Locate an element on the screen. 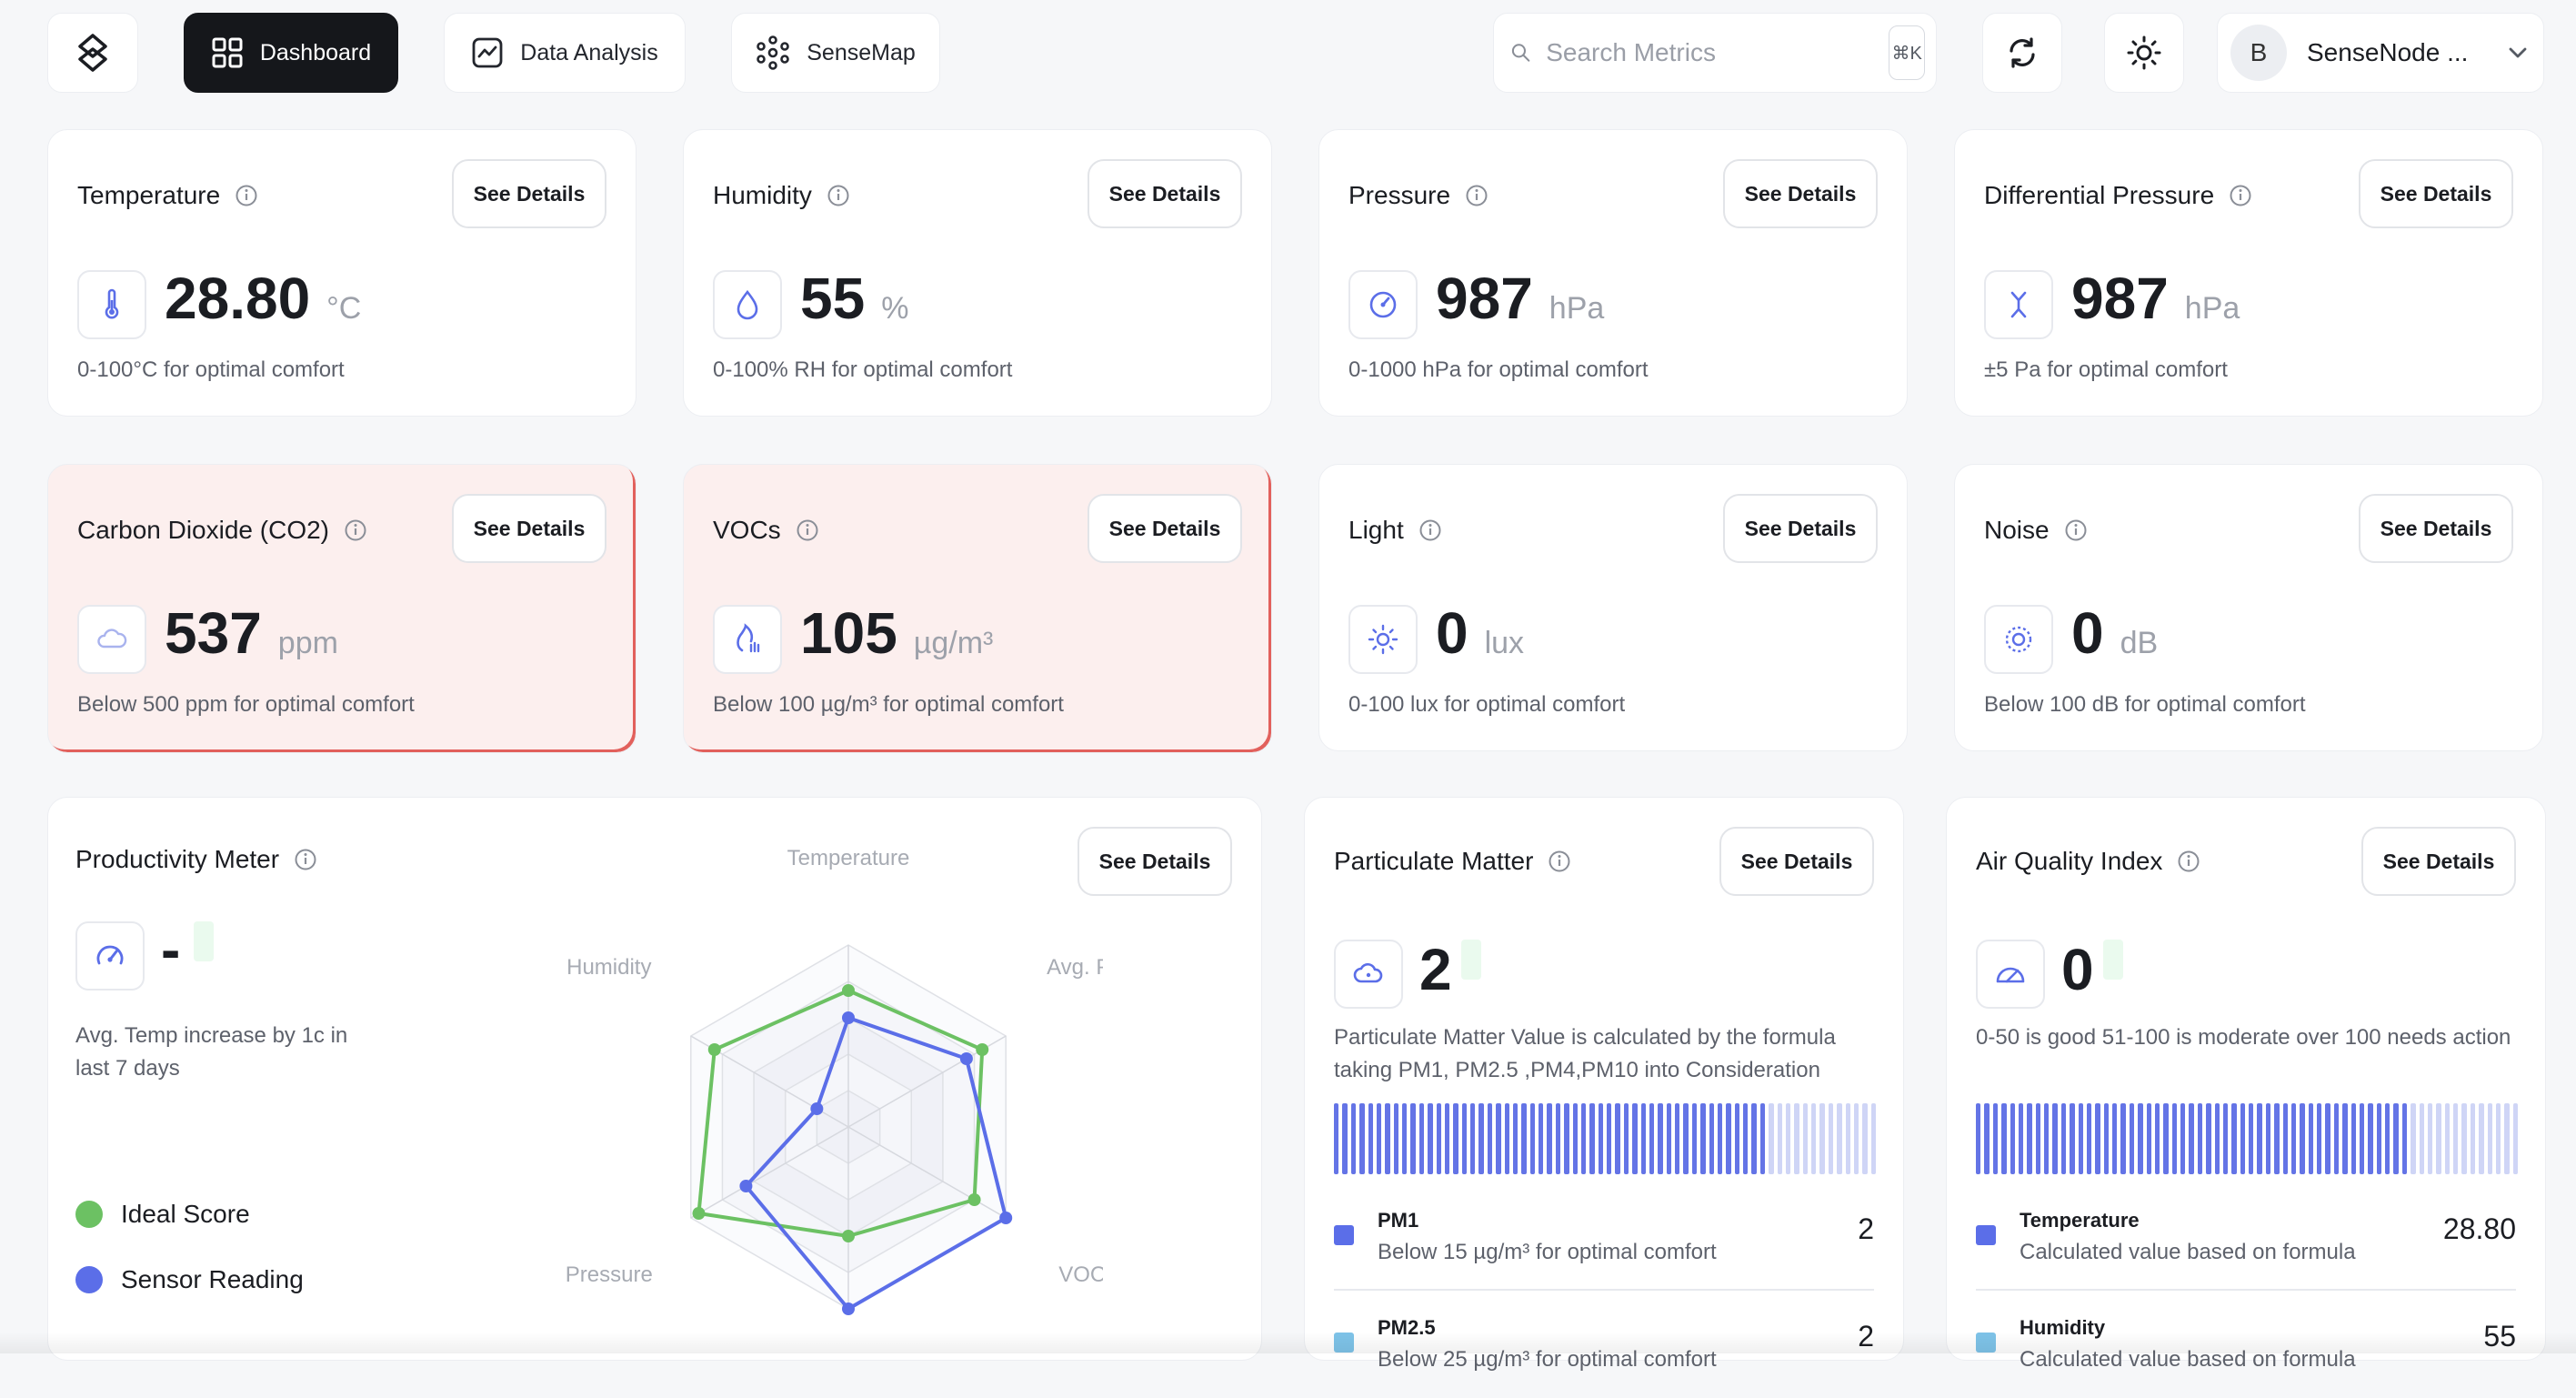  card-title: Carbon Dioxide (CO2) is located at coordinates (222, 530).